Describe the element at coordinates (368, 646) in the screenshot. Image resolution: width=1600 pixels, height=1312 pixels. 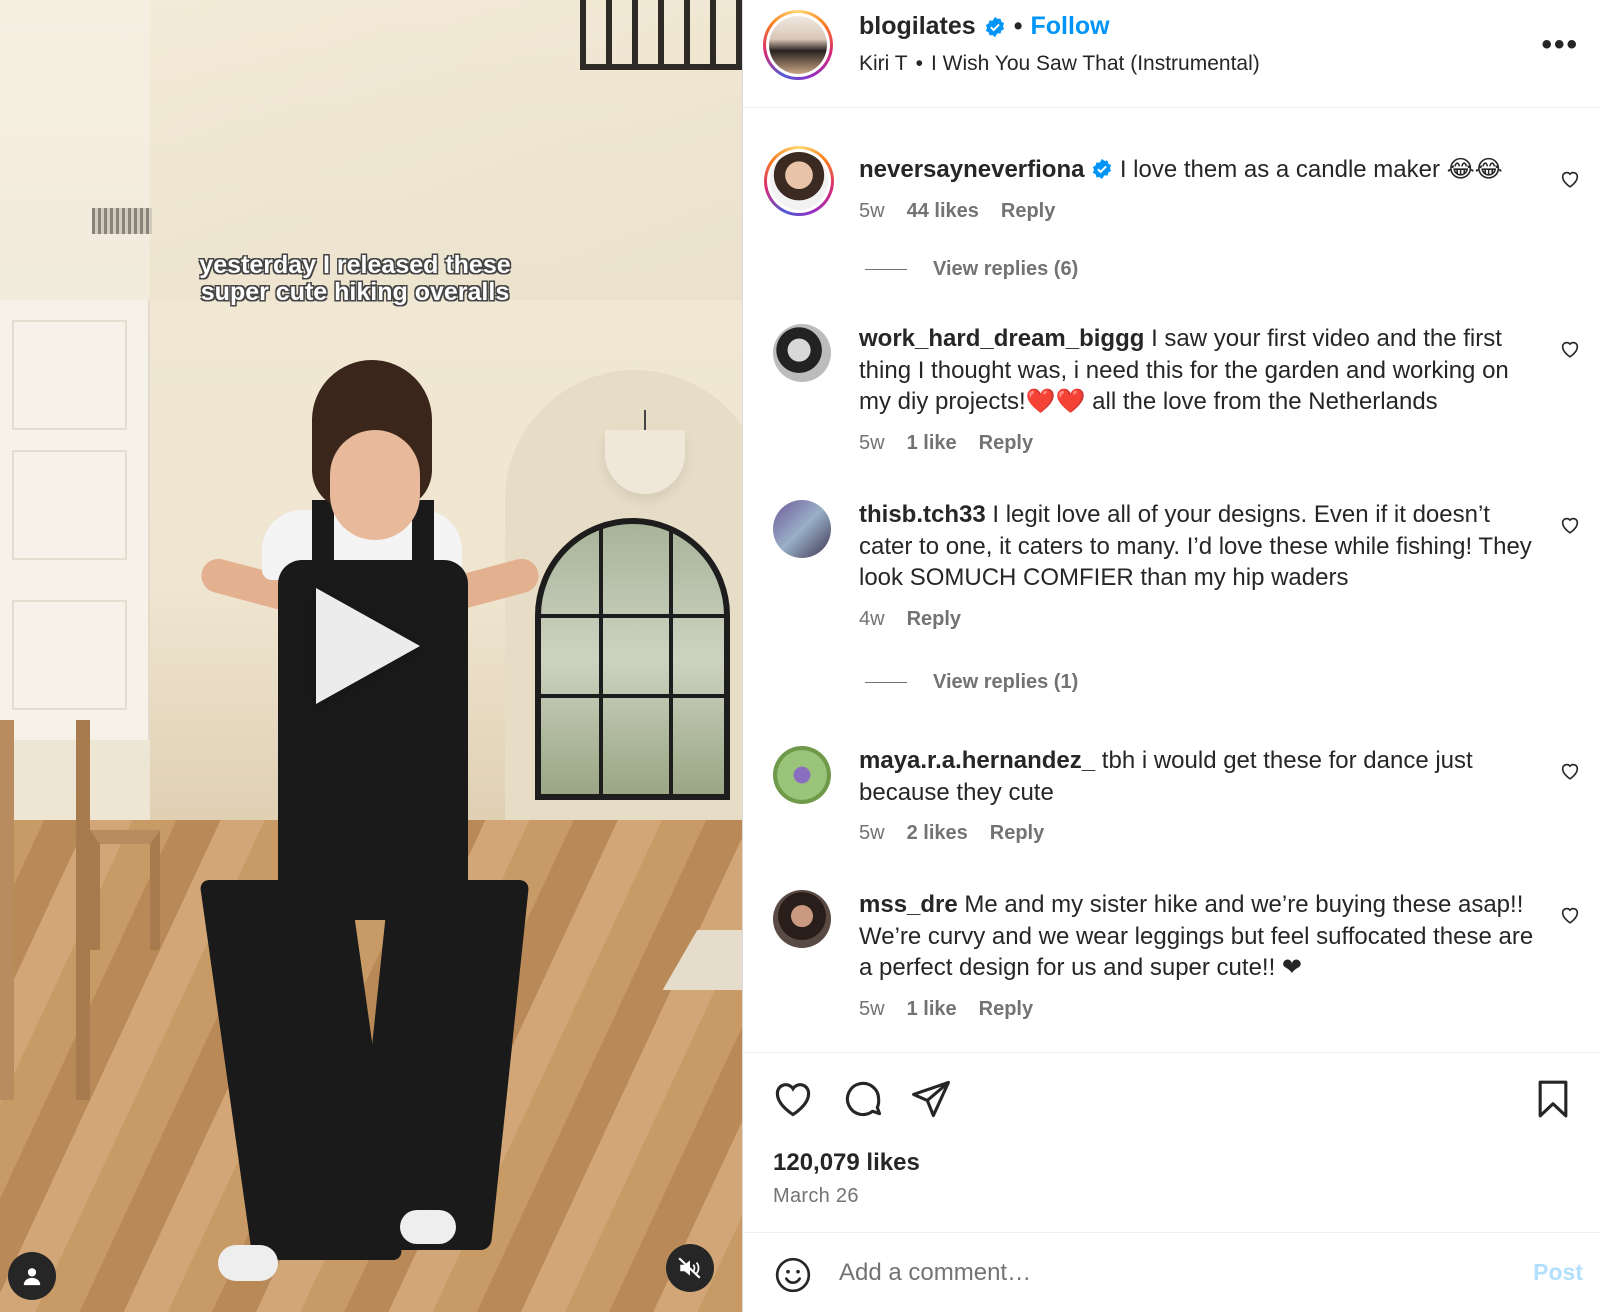
I see `play-icon` at that location.